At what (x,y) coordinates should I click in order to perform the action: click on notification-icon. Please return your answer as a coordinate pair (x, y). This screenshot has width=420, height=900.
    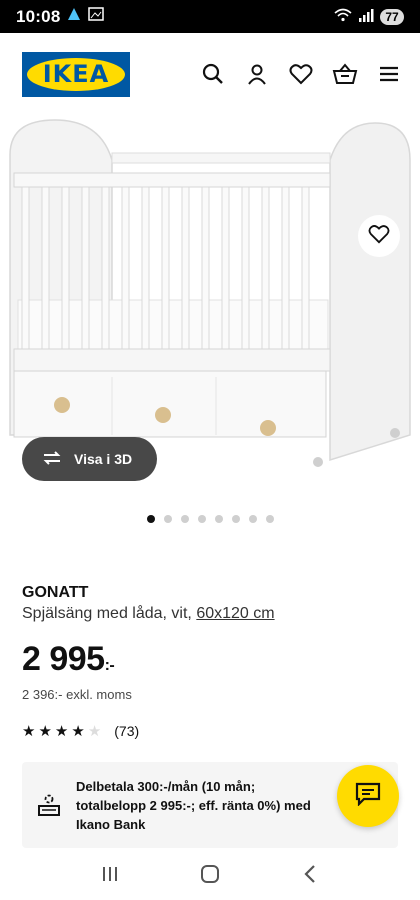
    Looking at the image, I should click on (74, 16).